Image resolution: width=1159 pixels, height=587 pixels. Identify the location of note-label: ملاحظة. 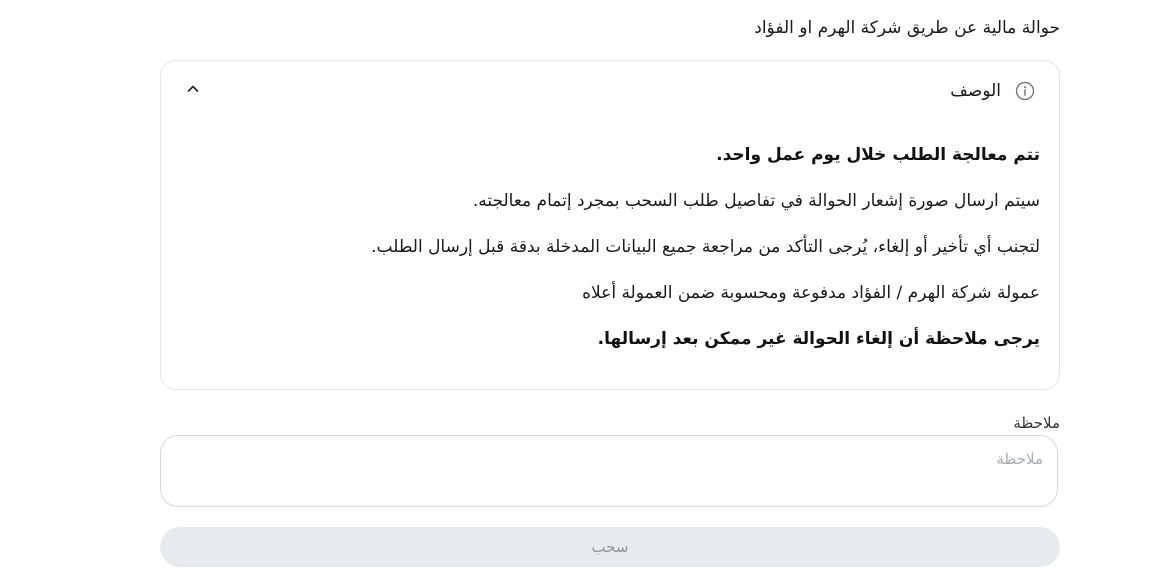
(1036, 423).